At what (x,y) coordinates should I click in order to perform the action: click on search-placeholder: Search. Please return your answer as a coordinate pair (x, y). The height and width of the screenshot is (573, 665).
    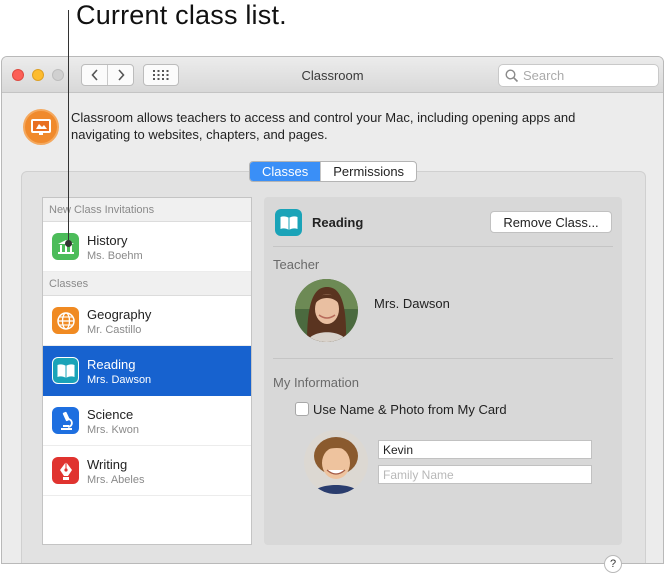
    Looking at the image, I should click on (544, 75).